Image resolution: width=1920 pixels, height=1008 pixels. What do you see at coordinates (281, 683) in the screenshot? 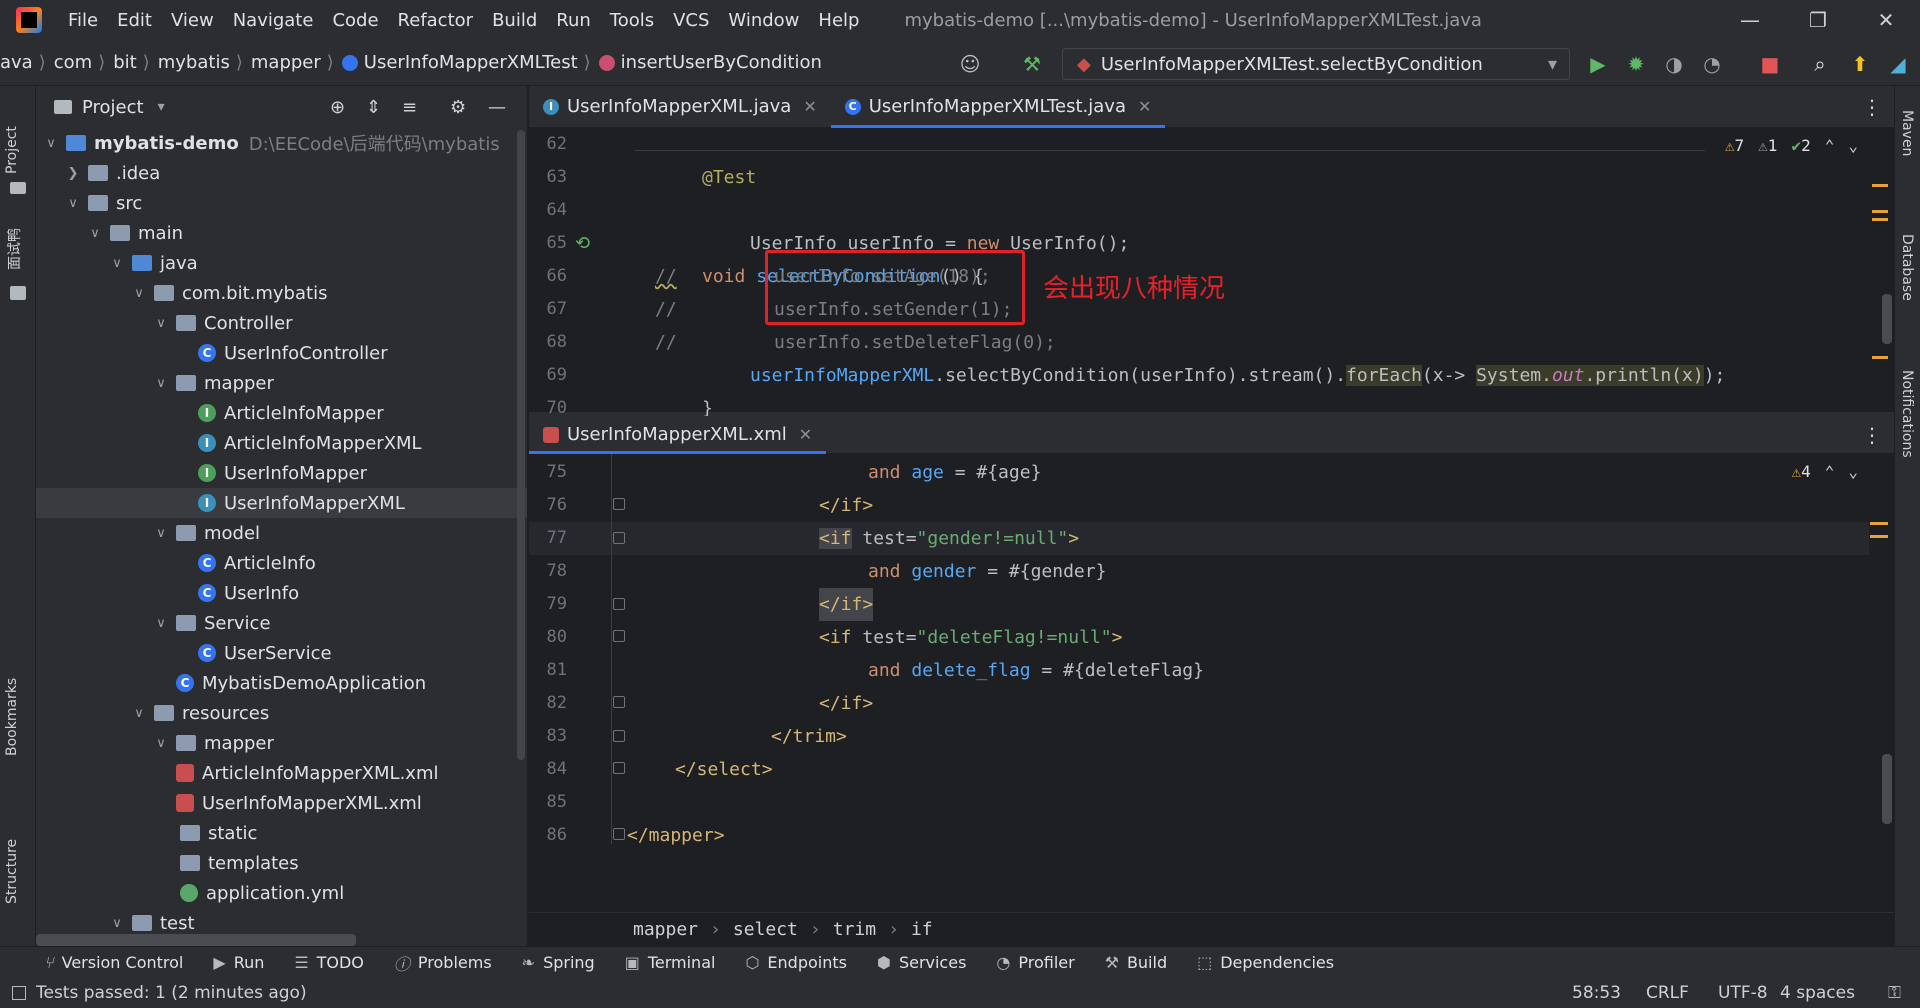
I see `tree-item: C MybatisDemoApplication` at bounding box center [281, 683].